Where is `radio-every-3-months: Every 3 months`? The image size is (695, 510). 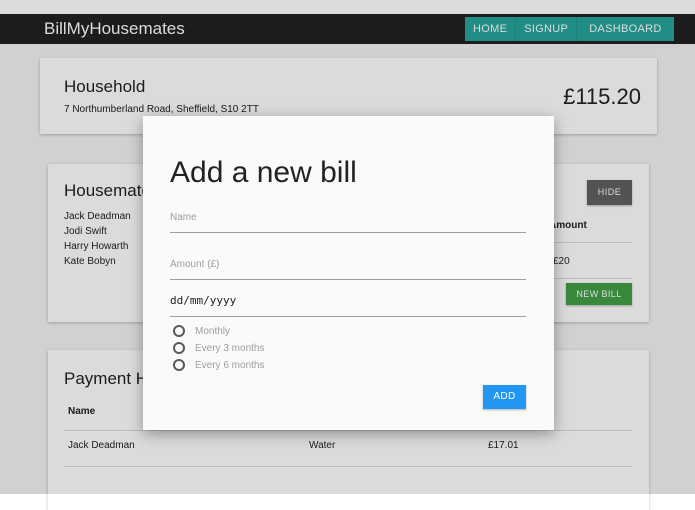 radio-every-3-months: Every 3 months is located at coordinates (218, 348).